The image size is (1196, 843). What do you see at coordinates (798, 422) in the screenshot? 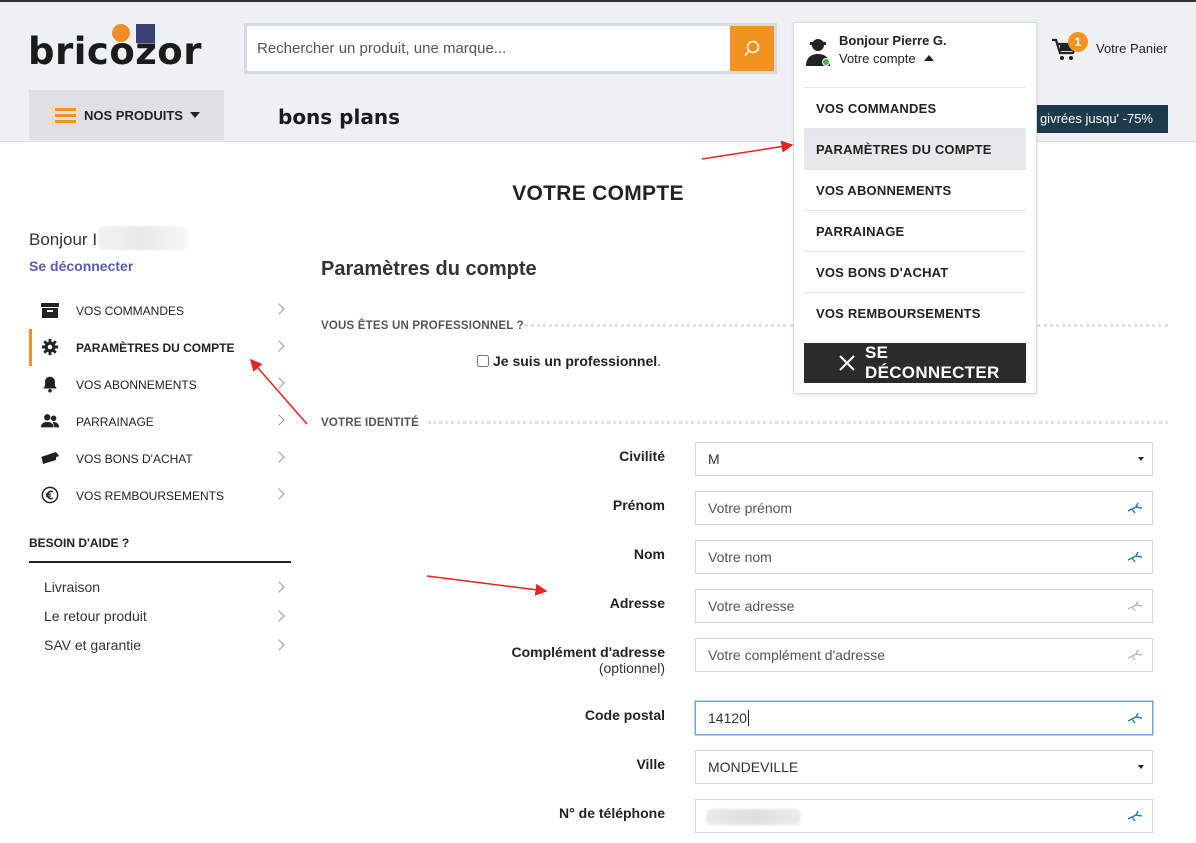
I see `identity-heading-divider` at bounding box center [798, 422].